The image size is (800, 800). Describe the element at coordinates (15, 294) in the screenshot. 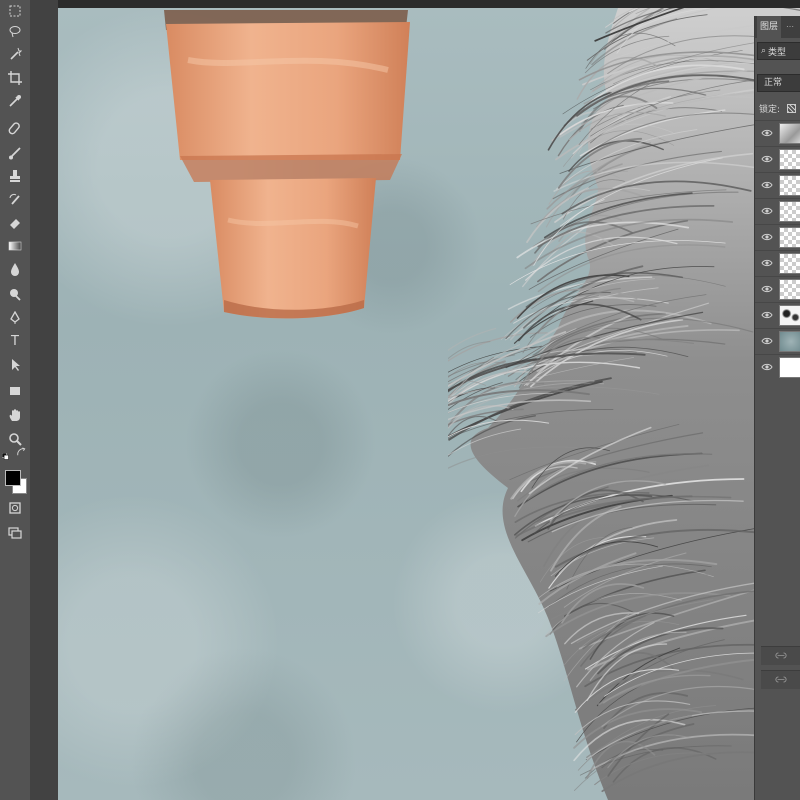

I see `dodge-tool-icon` at that location.